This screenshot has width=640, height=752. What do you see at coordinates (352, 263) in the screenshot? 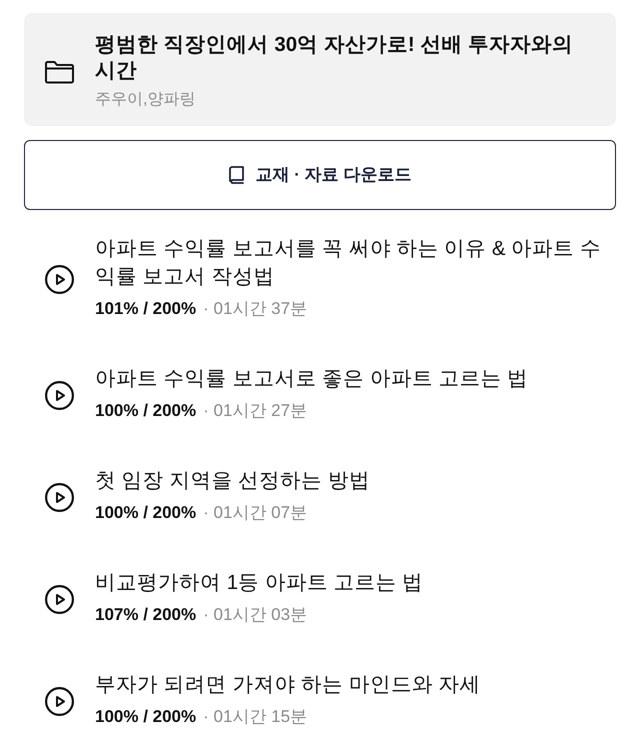
I see `lecture-title: 아파트 수익률 보고서를 꼭 써야 하는 이유 & 아파트 수익률 보고서 작성법` at bounding box center [352, 263].